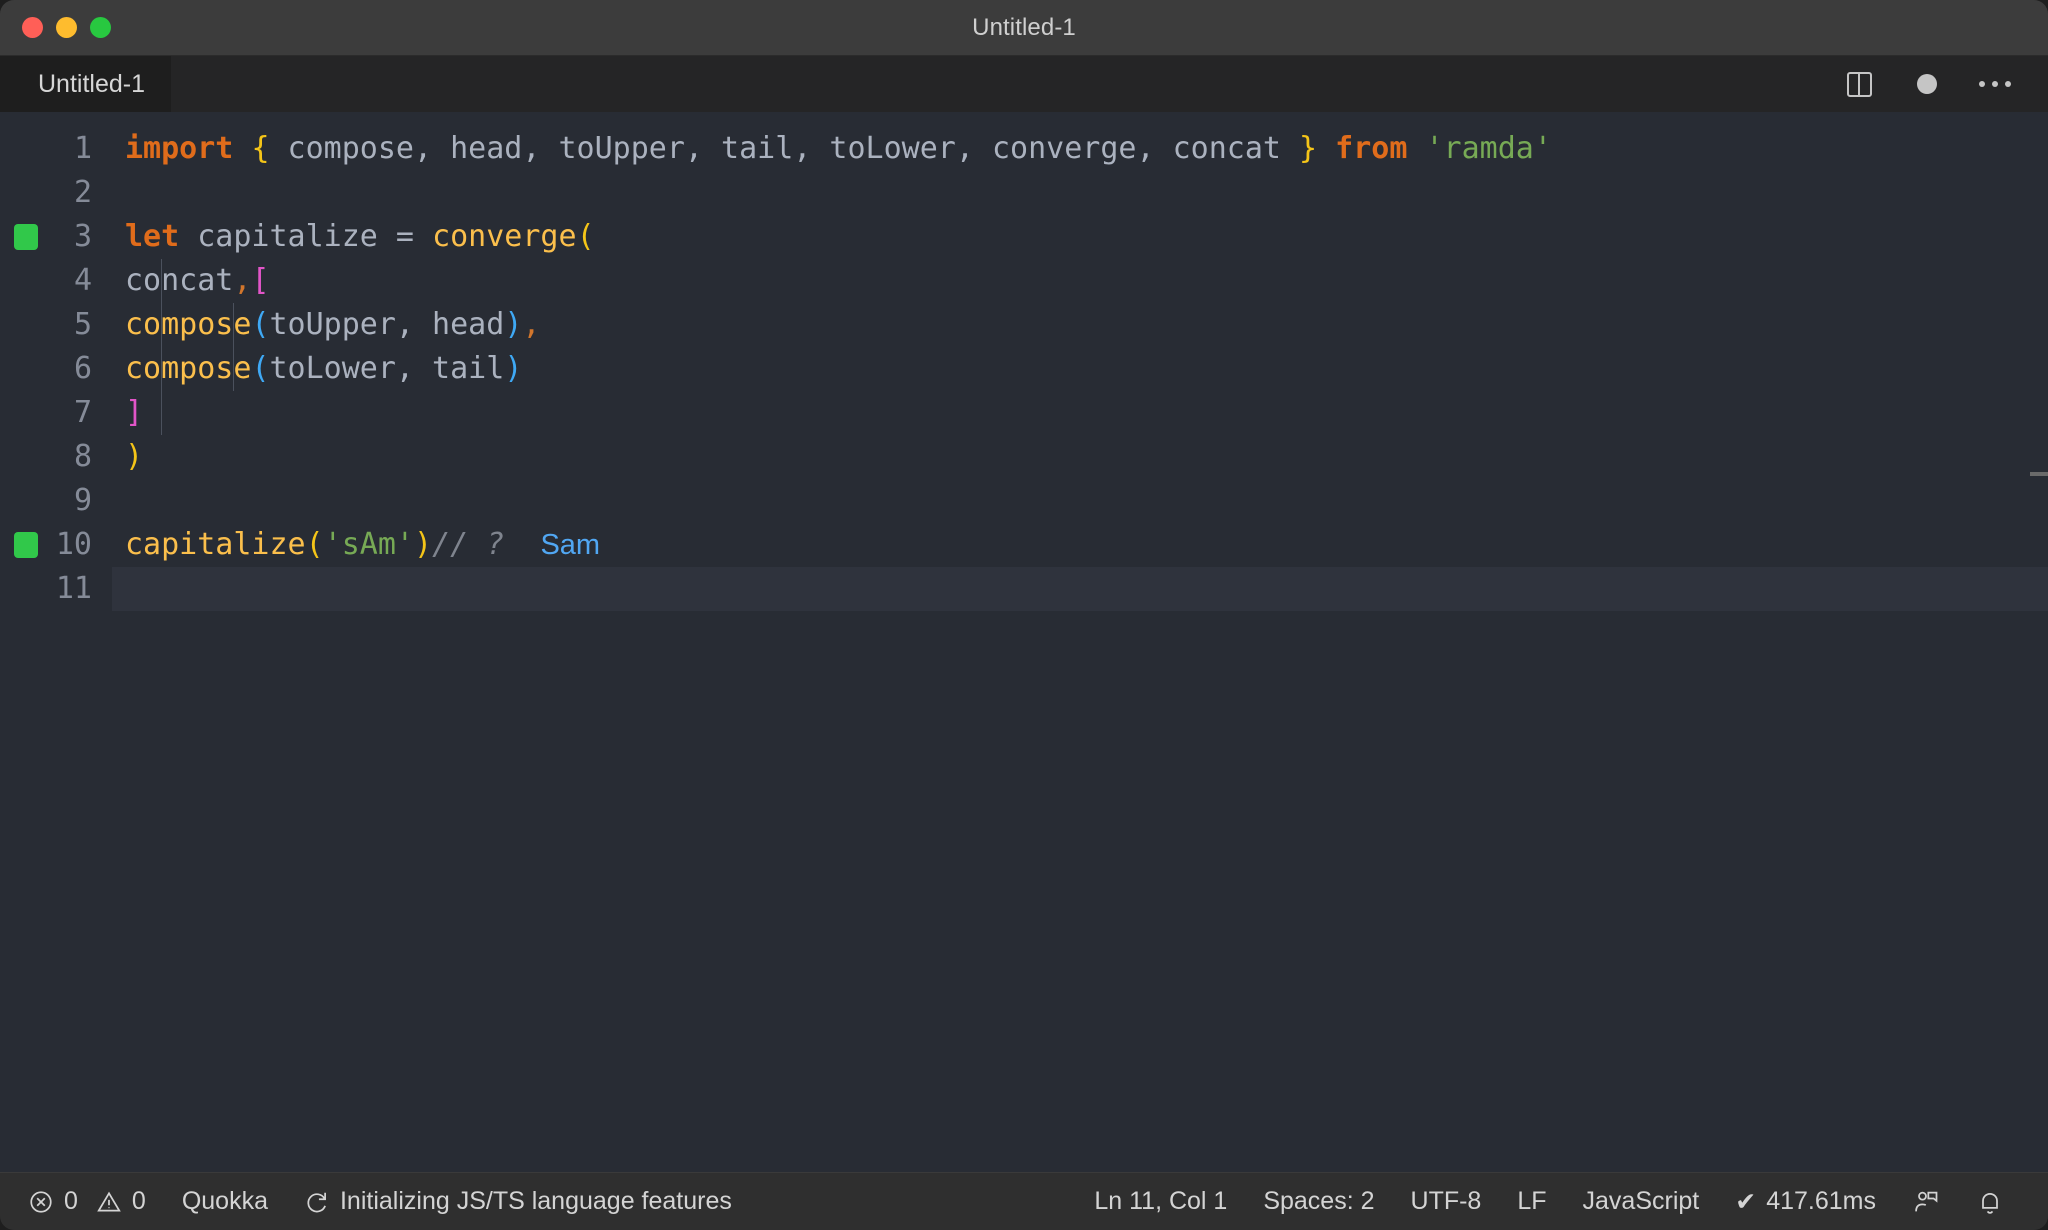  Describe the element at coordinates (1446, 1201) in the screenshot. I see `status-encoding: UTF-8` at that location.